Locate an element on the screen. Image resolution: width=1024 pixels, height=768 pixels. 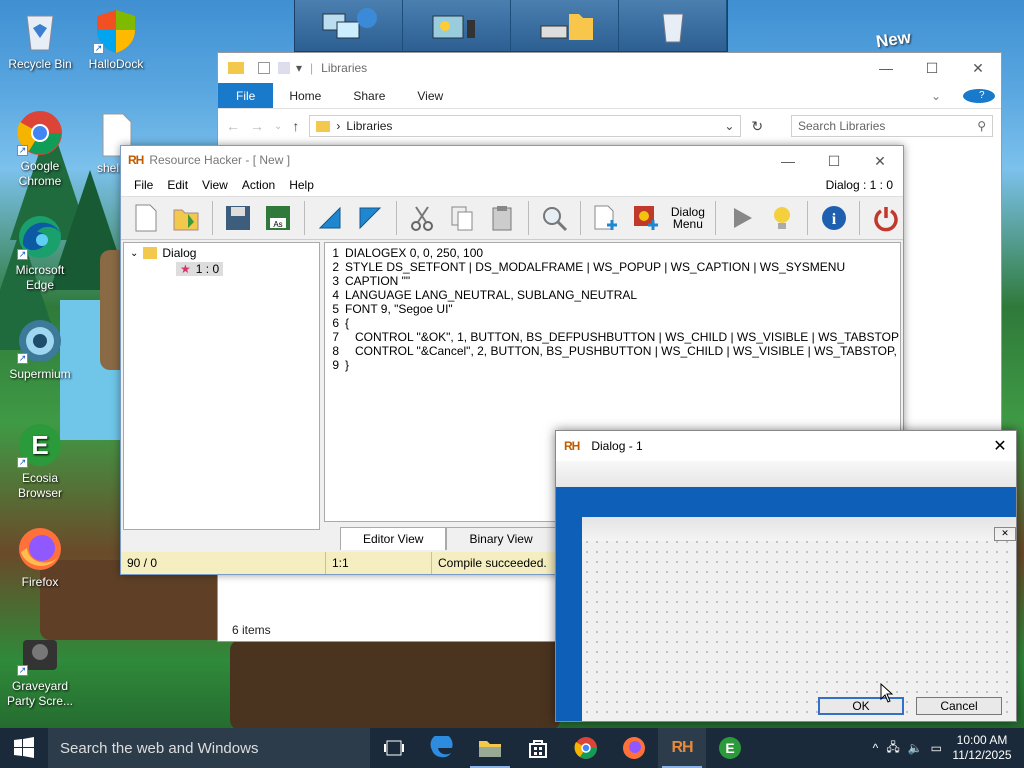
address-dropdown-icon: ⌄ is located at coordinates (729, 126).